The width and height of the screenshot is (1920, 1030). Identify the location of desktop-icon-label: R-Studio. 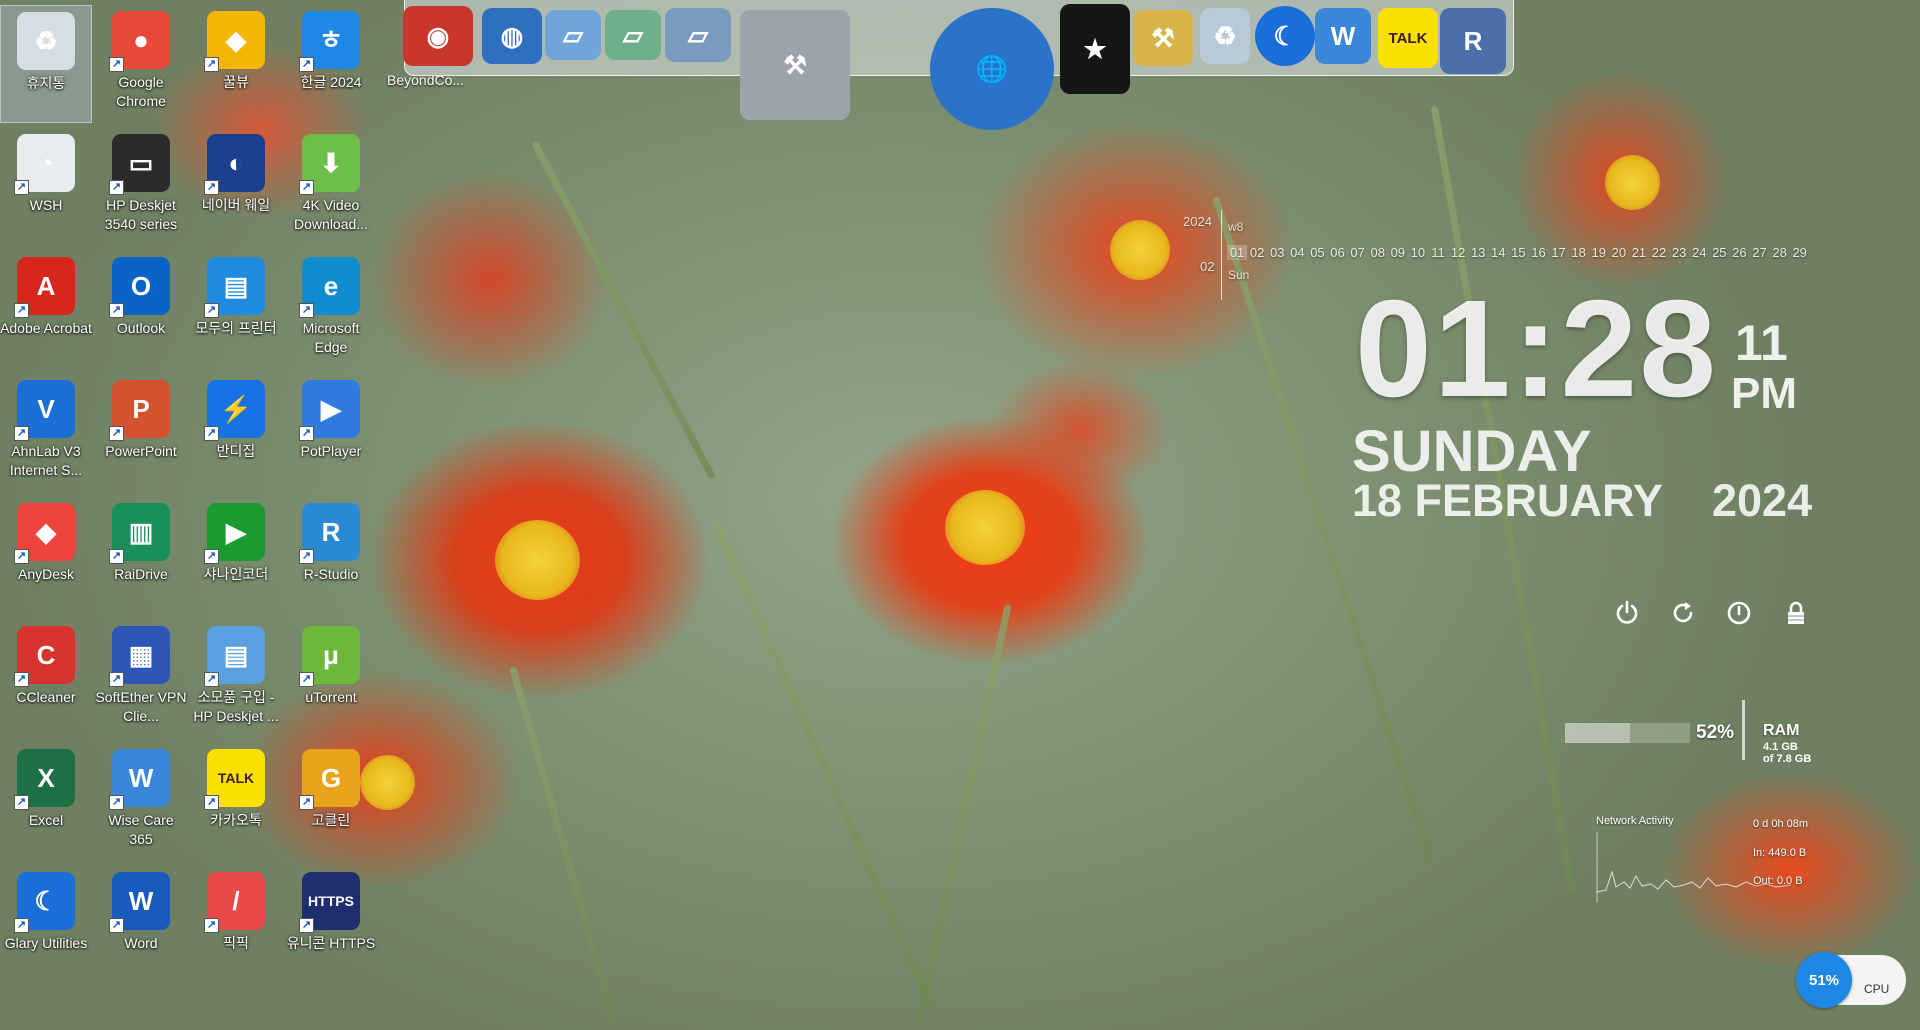
(331, 574).